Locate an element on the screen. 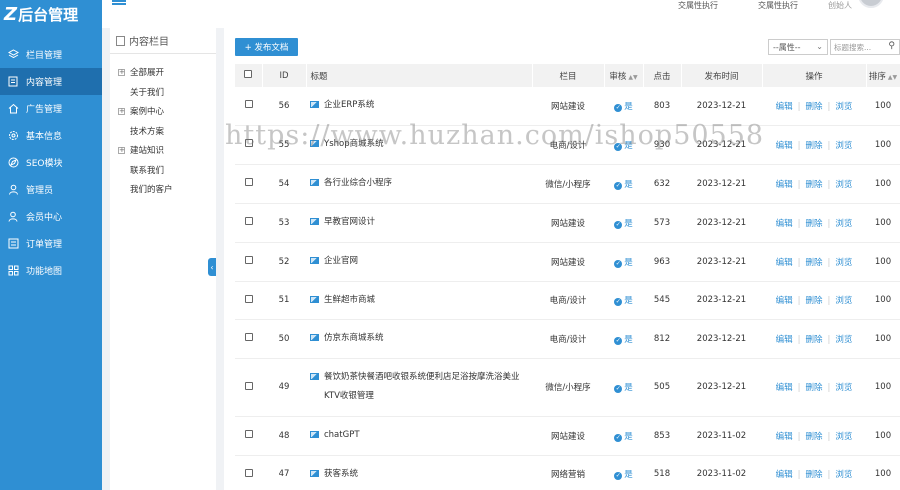 The image size is (900, 490). row-title: 早教官网设计 is located at coordinates (349, 222).